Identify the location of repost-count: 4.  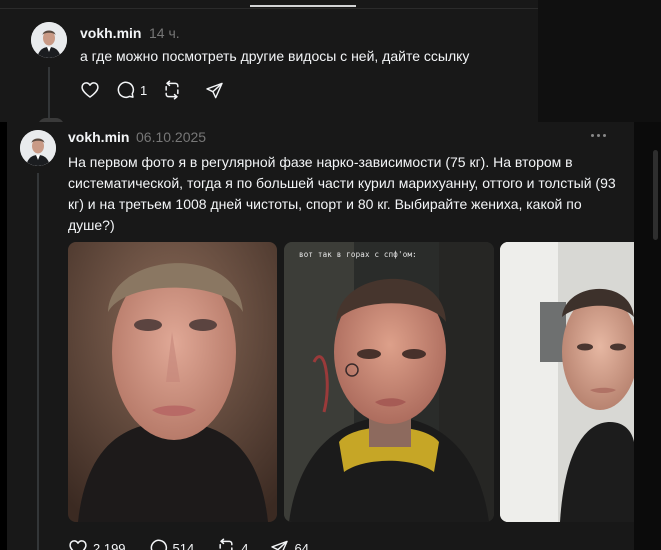
(245, 545).